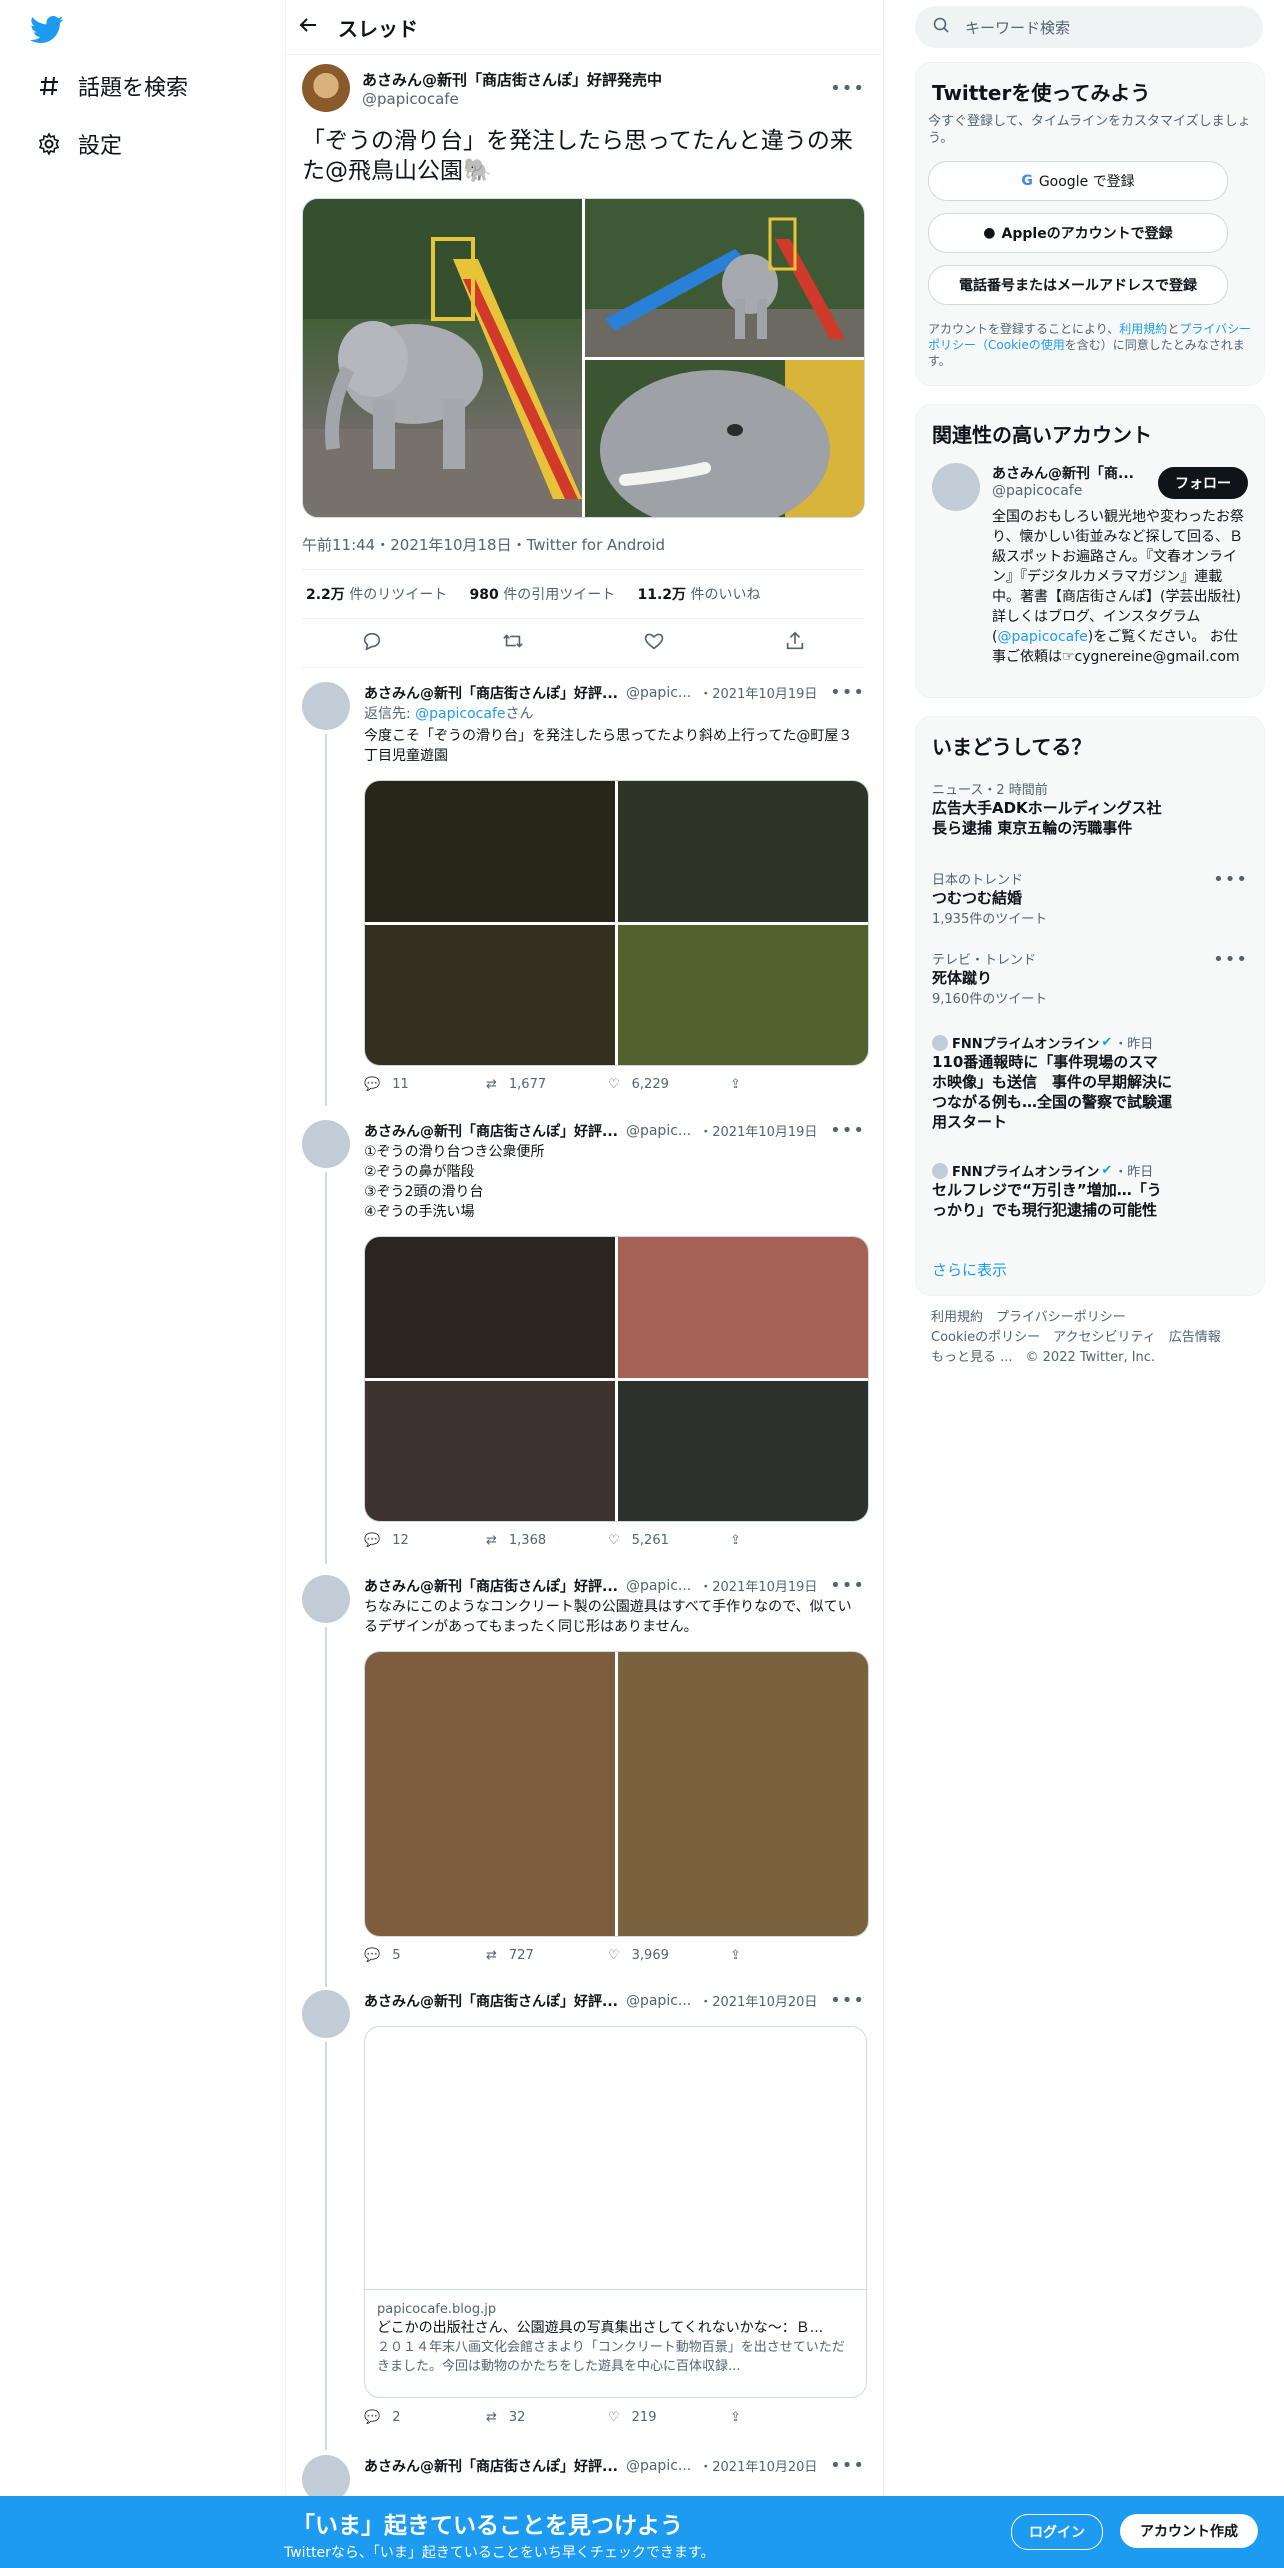 This screenshot has width=1284, height=2568. I want to click on signup-button: アカウント作成, so click(1189, 2531).